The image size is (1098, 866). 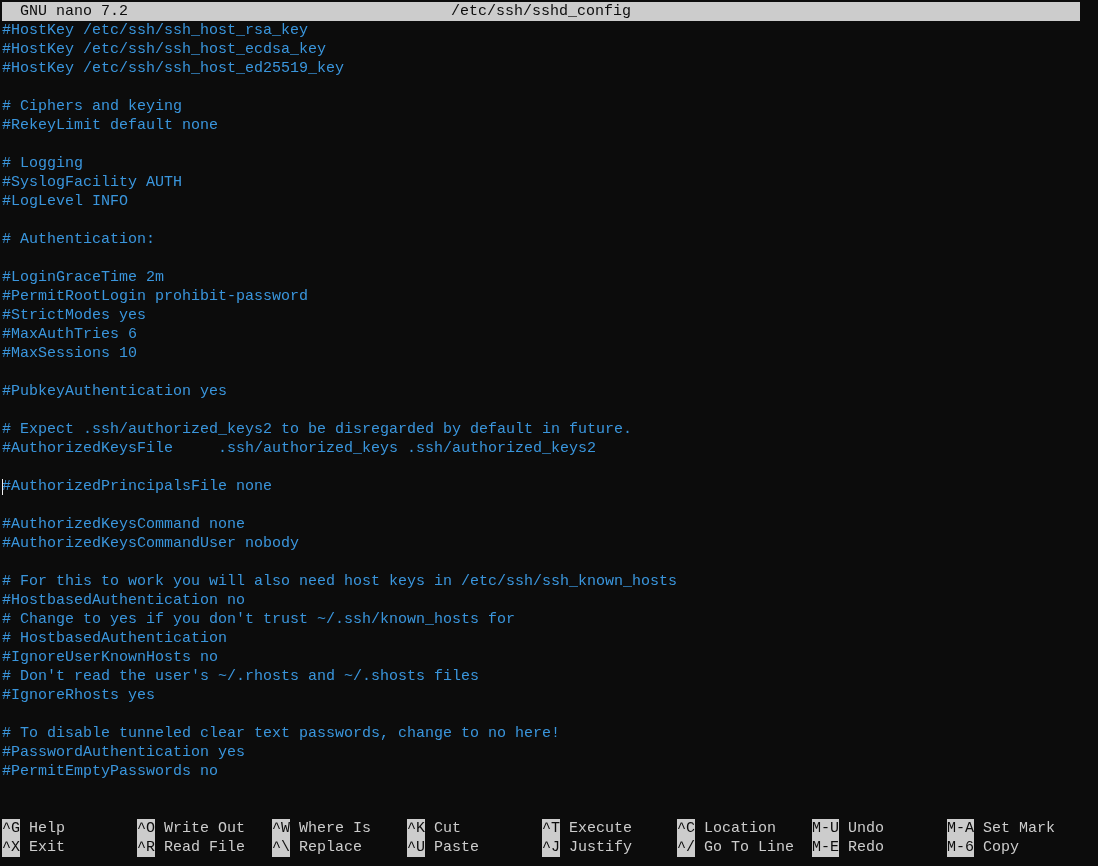 I want to click on config-line: # HostbasedAuthentication, so click(x=115, y=638).